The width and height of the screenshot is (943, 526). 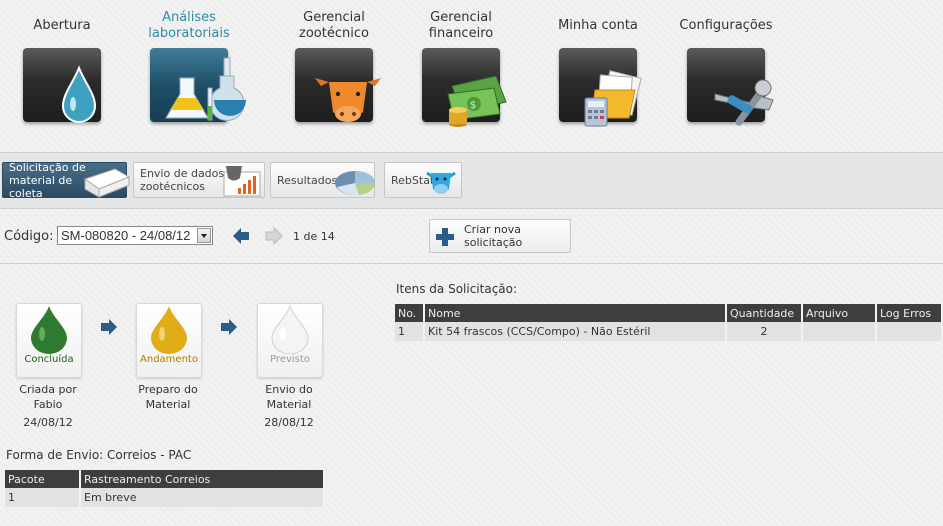 What do you see at coordinates (168, 389) in the screenshot?
I see `step-caption-line: Preparo do` at bounding box center [168, 389].